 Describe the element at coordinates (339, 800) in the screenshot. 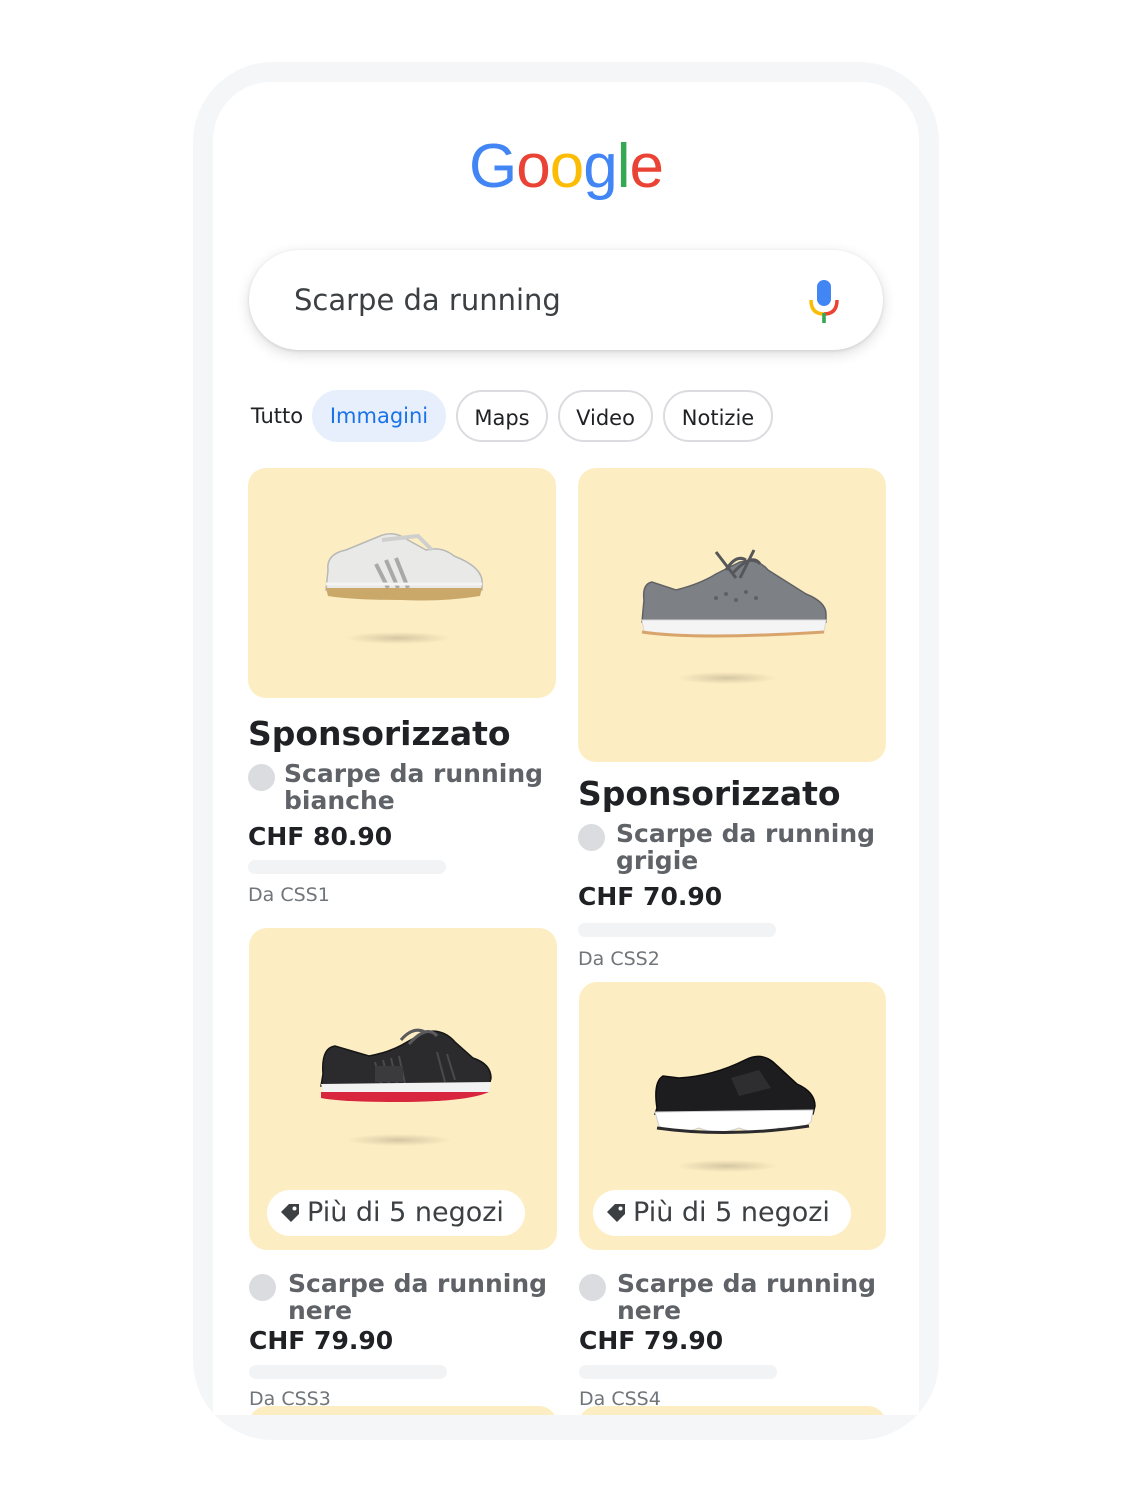

I see `result-title-line2: bianche` at that location.